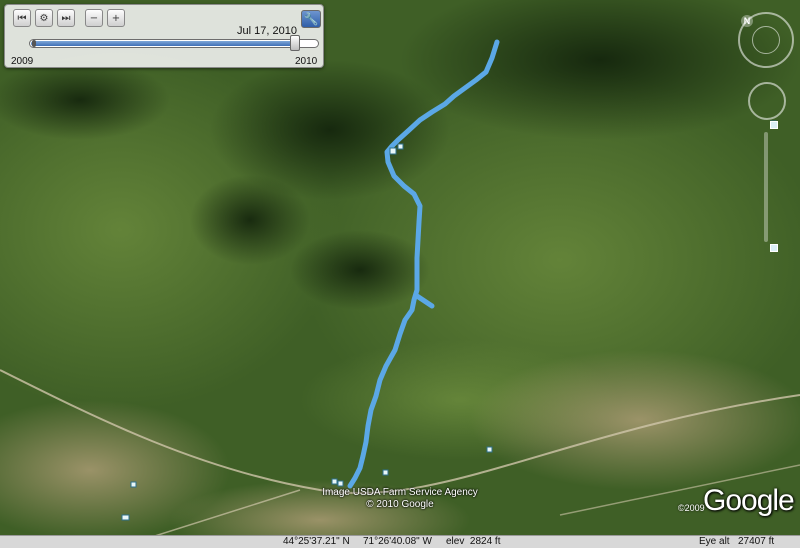  I want to click on credit-line-2: © 2010 Google, so click(400, 504).